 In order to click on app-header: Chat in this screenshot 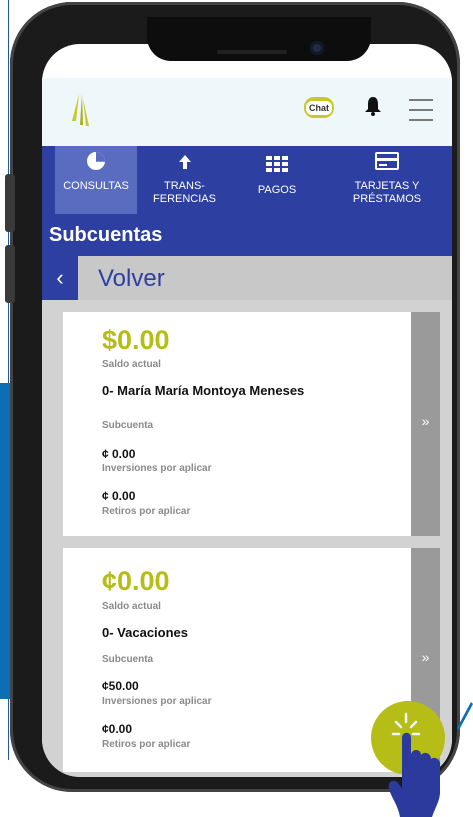, I will do `click(247, 112)`.